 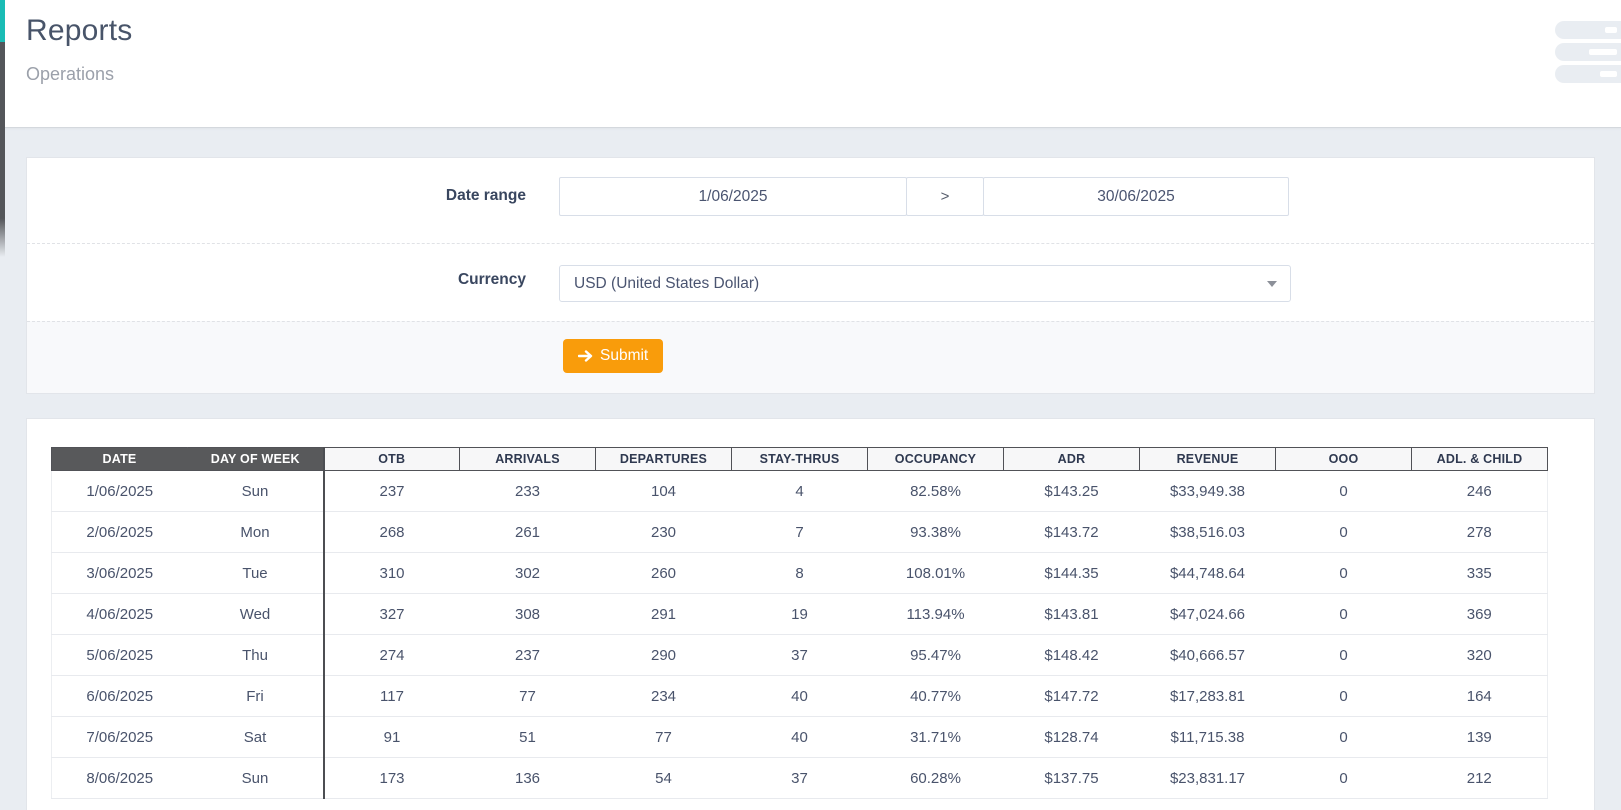 What do you see at coordinates (1479, 696) in the screenshot?
I see `cell-adl-child: 164` at bounding box center [1479, 696].